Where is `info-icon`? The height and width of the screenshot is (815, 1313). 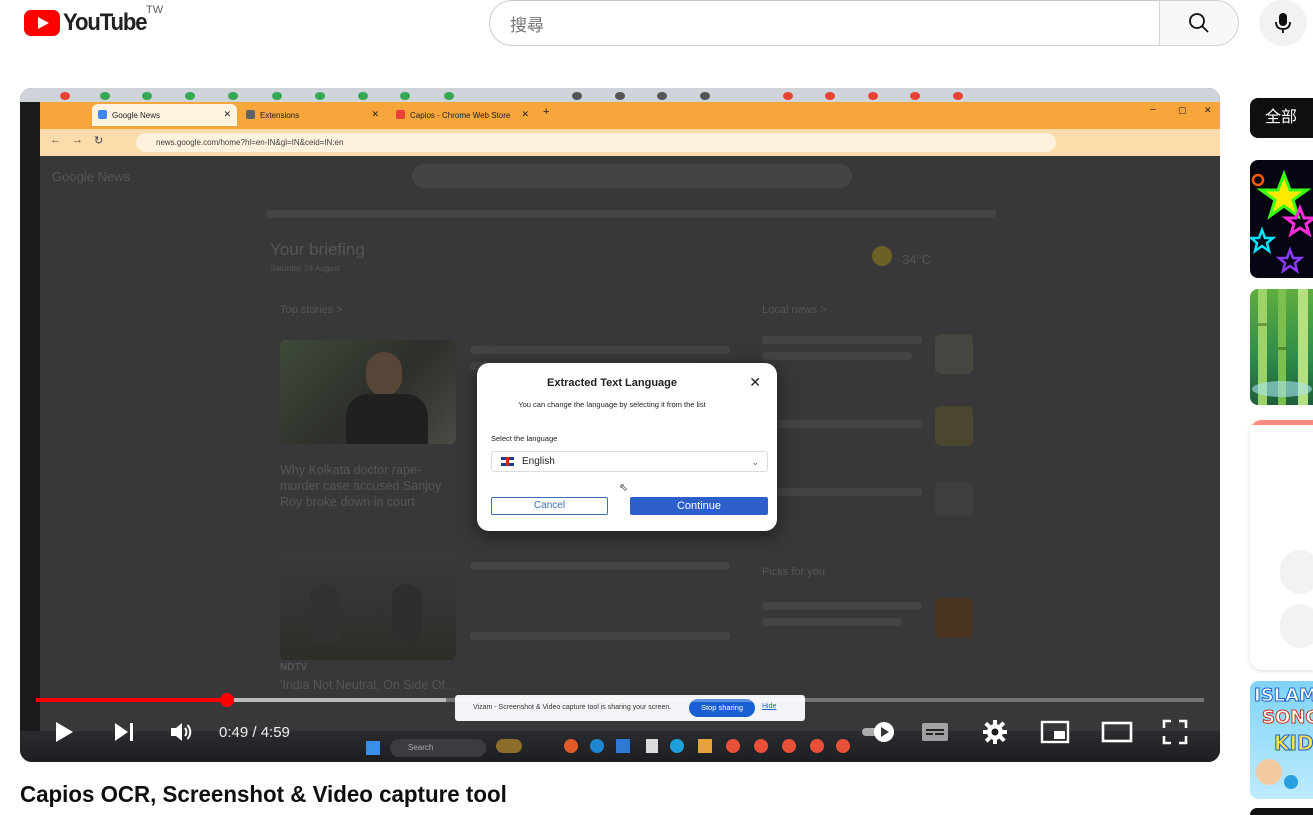
info-icon is located at coordinates (1291, 782).